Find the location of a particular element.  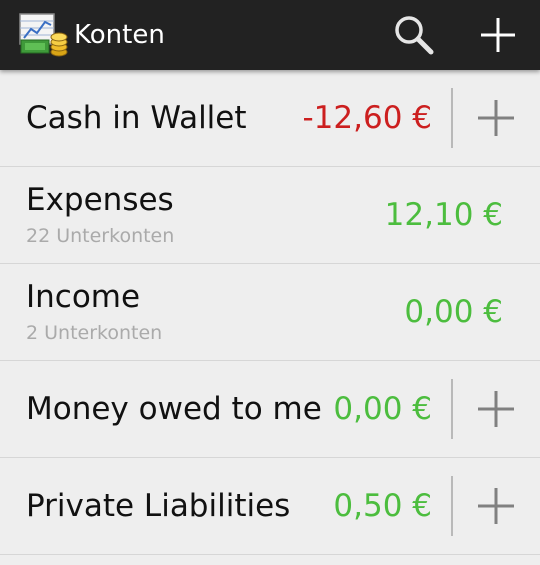

account-balance: 0,50 € is located at coordinates (382, 506).